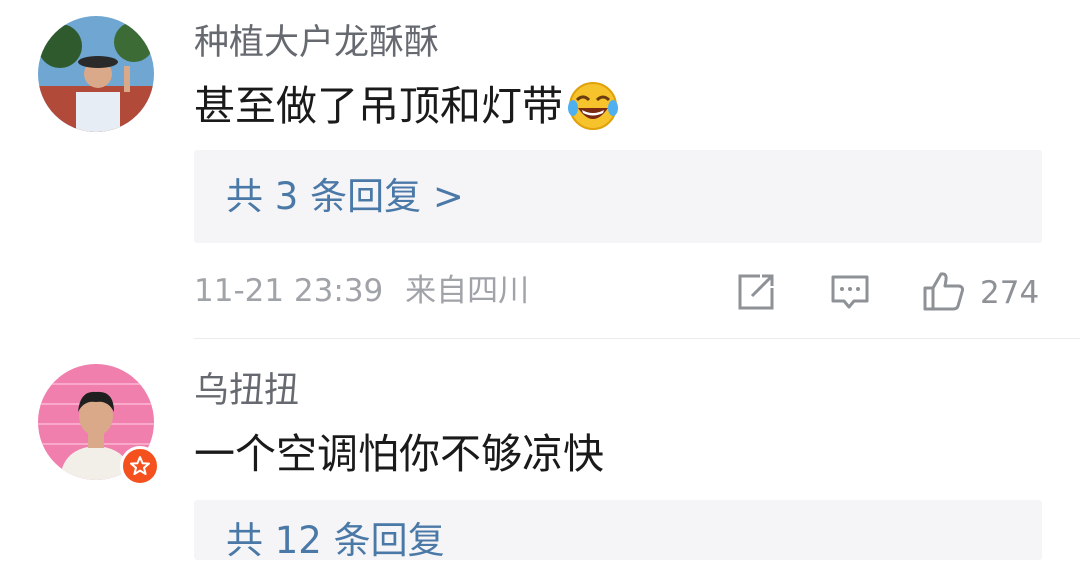 This screenshot has height=562, width=1080. What do you see at coordinates (1010, 292) in the screenshot?
I see `like-count: 274` at bounding box center [1010, 292].